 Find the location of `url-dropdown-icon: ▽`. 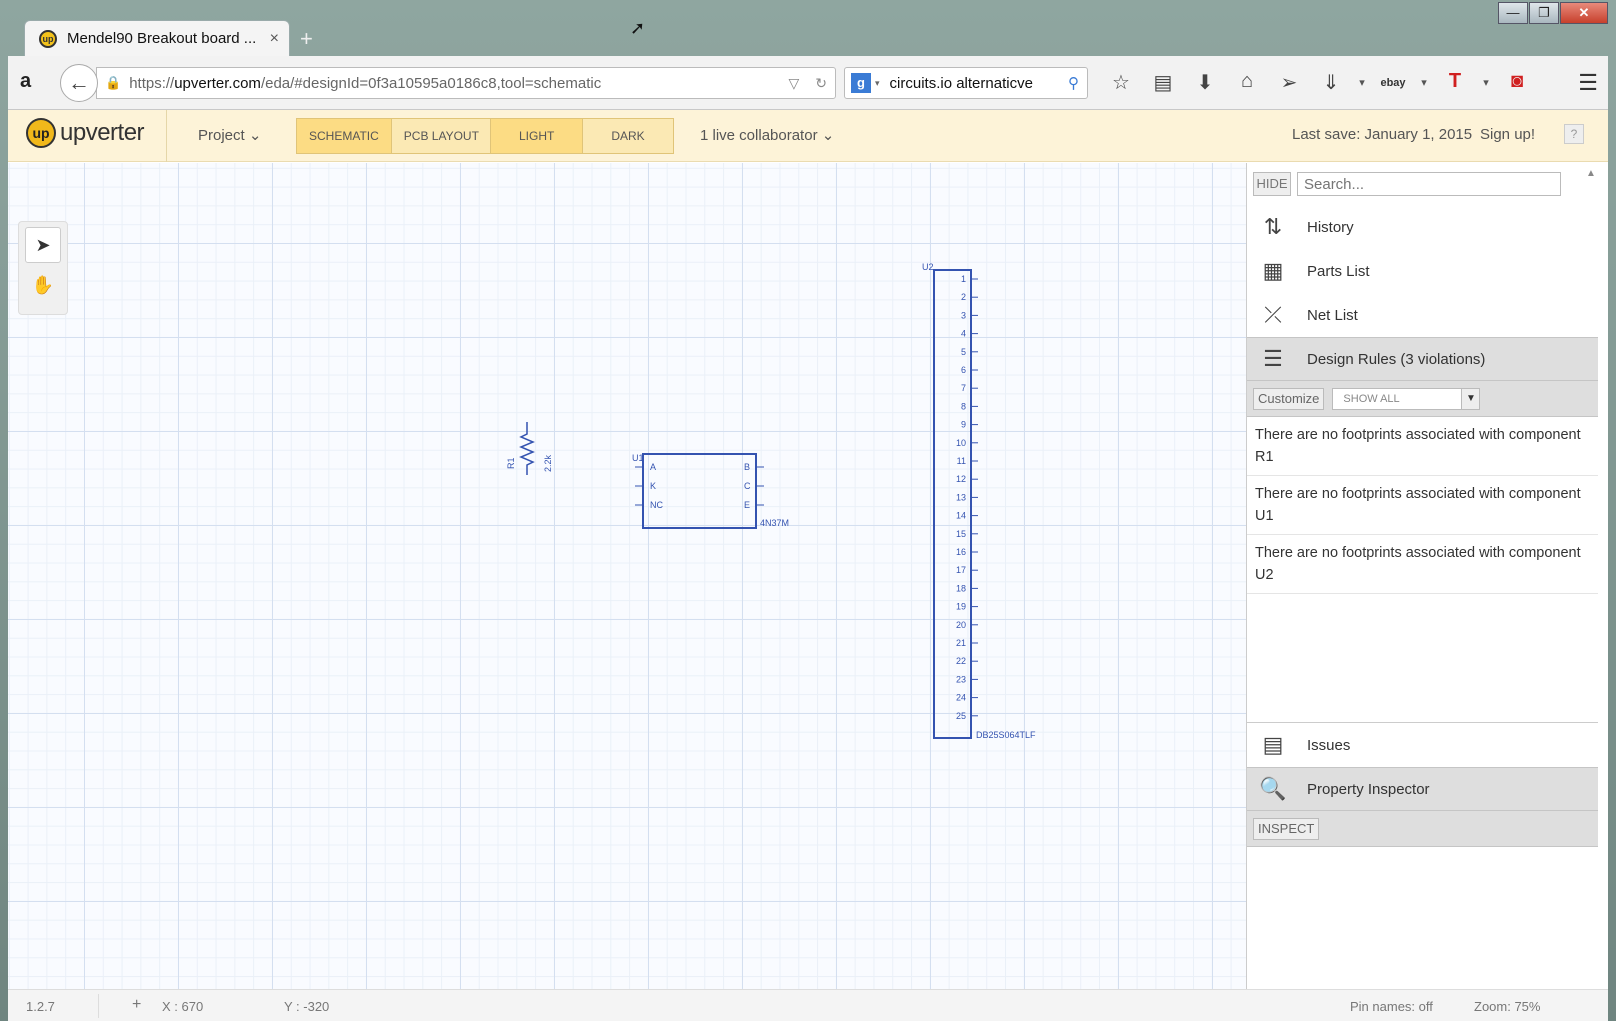

url-dropdown-icon: ▽ is located at coordinates (793, 83).